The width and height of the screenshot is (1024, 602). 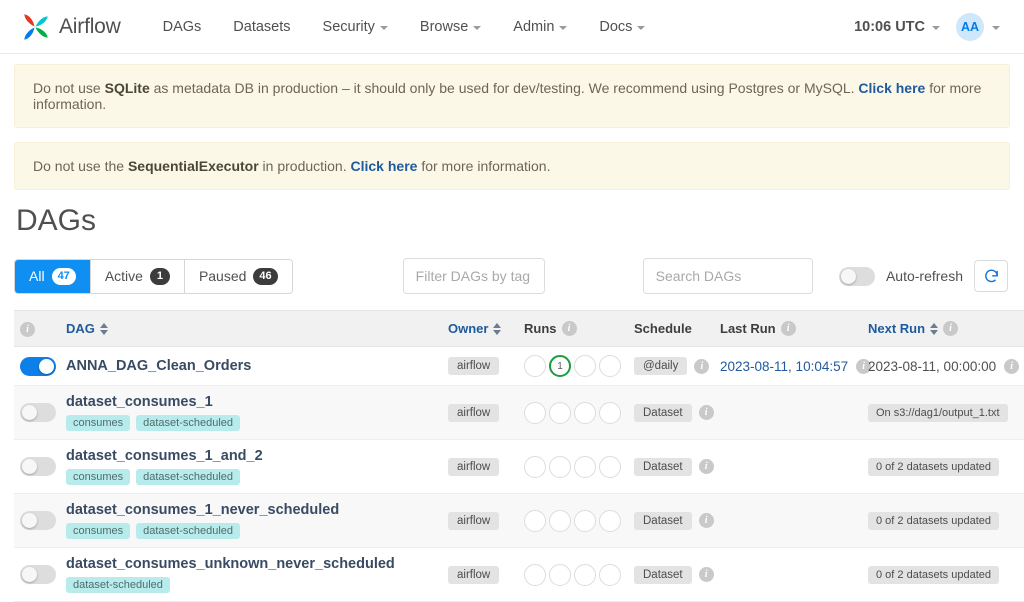 What do you see at coordinates (69, 27) in the screenshot?
I see `brand-logo-link: Airflow` at bounding box center [69, 27].